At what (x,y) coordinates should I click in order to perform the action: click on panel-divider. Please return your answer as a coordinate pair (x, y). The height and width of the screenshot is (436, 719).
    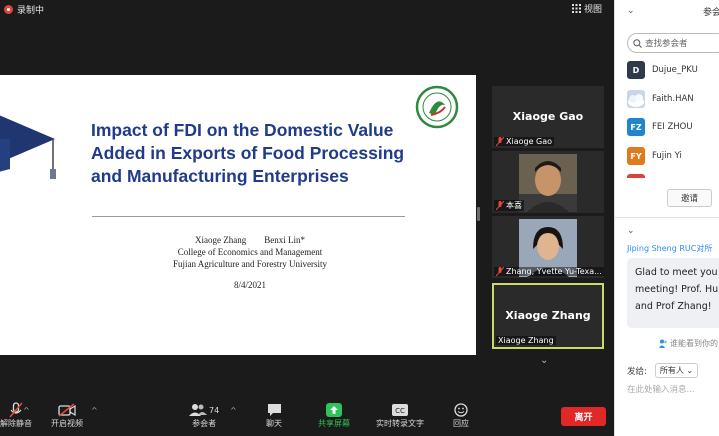
    Looking at the image, I should click on (667, 217).